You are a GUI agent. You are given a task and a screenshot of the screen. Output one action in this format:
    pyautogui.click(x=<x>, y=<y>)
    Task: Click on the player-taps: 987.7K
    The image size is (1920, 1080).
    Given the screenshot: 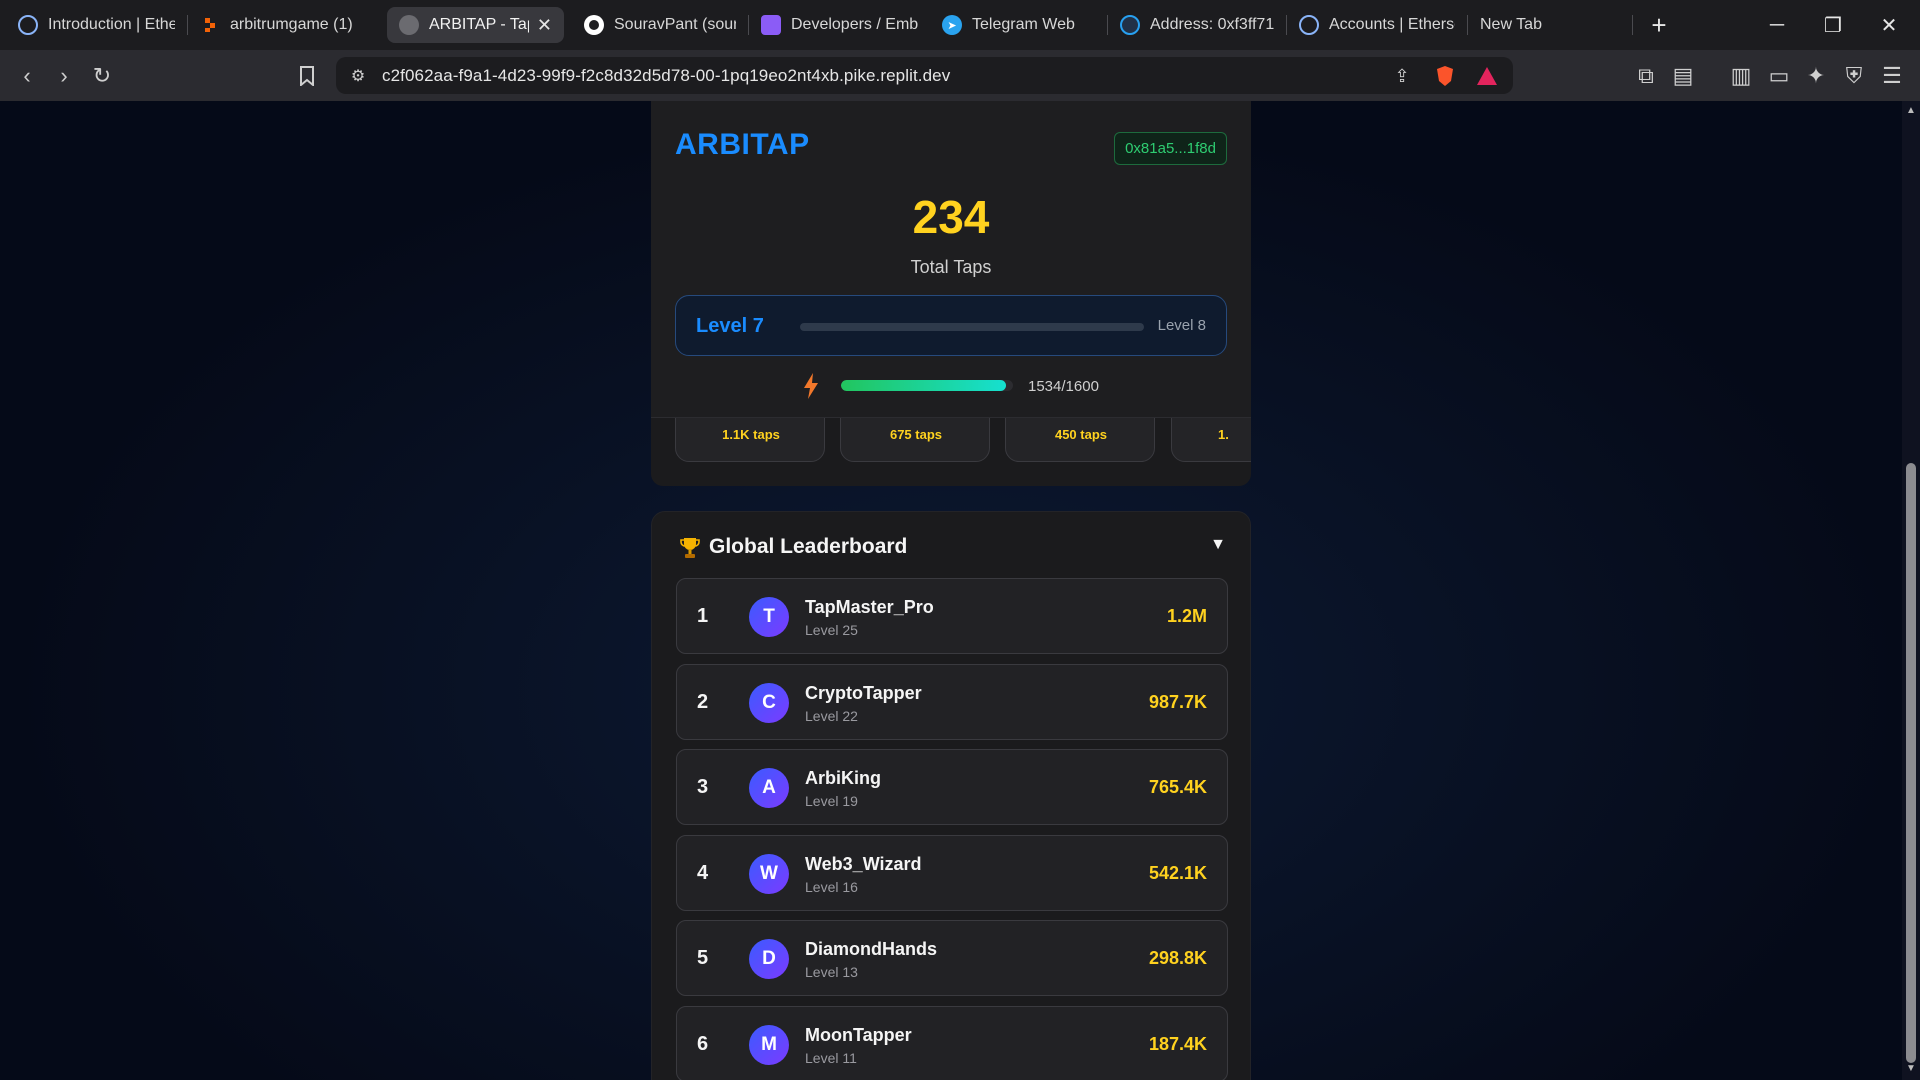 What is the action you would take?
    pyautogui.click(x=1177, y=702)
    